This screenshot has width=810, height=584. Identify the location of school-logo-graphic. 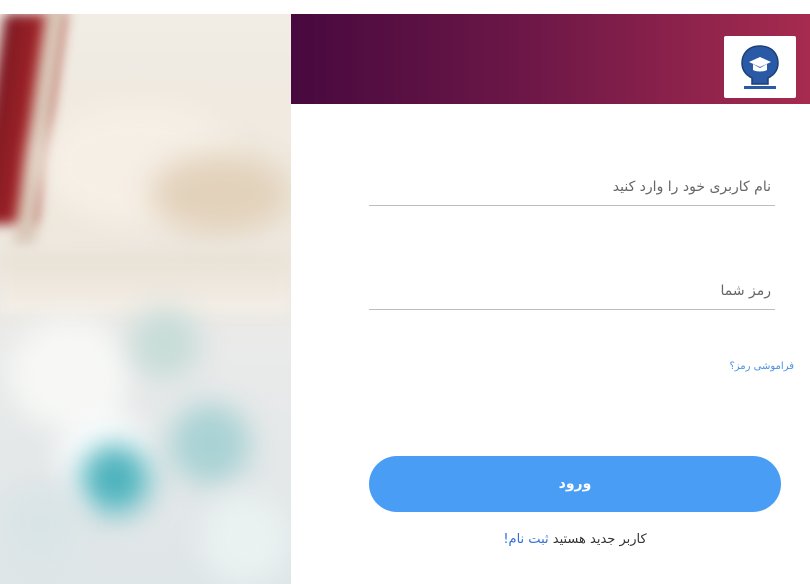
(760, 67).